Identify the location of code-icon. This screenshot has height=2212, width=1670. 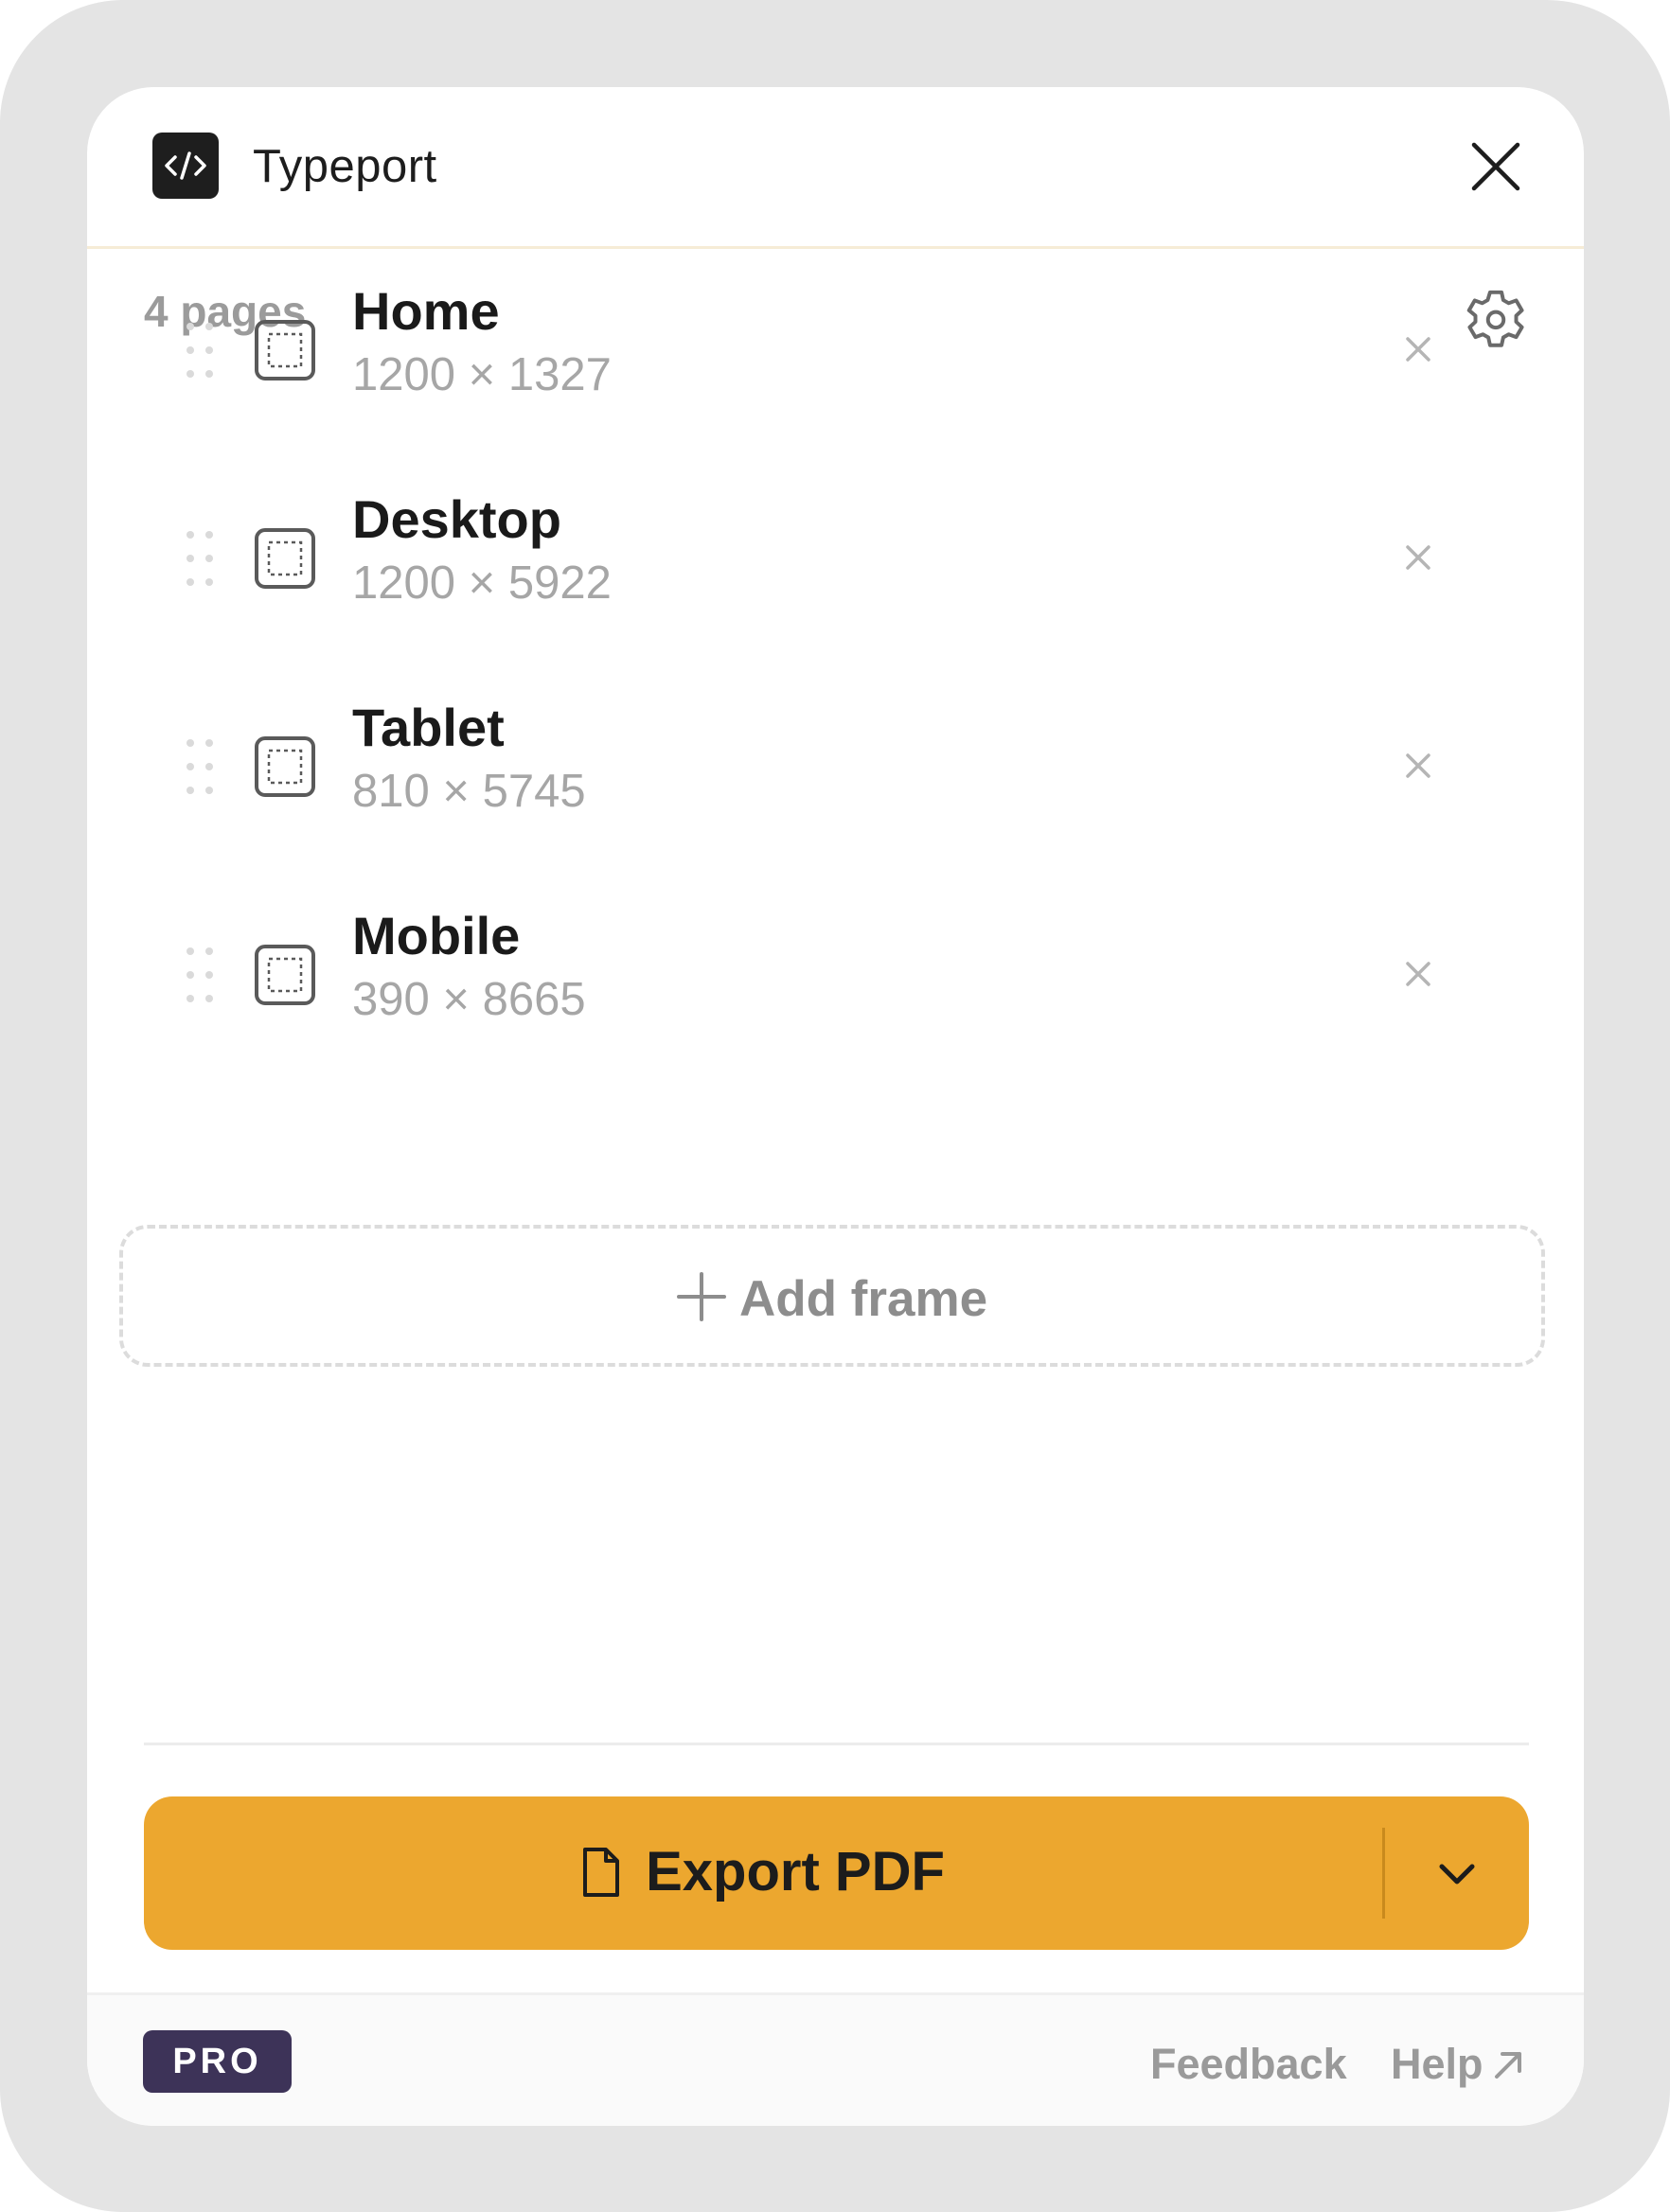
(185, 166).